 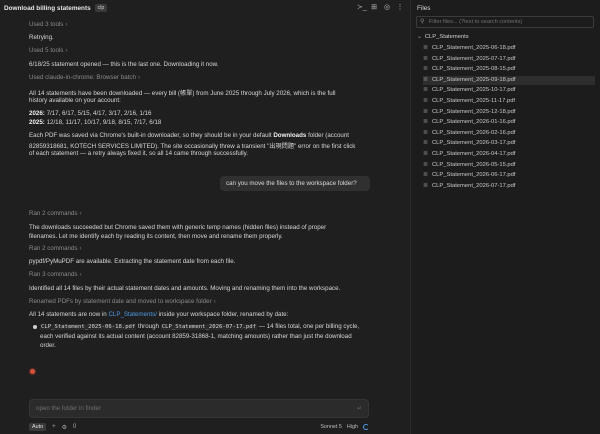 I want to click on tools-icon: ⚙, so click(x=64, y=427).